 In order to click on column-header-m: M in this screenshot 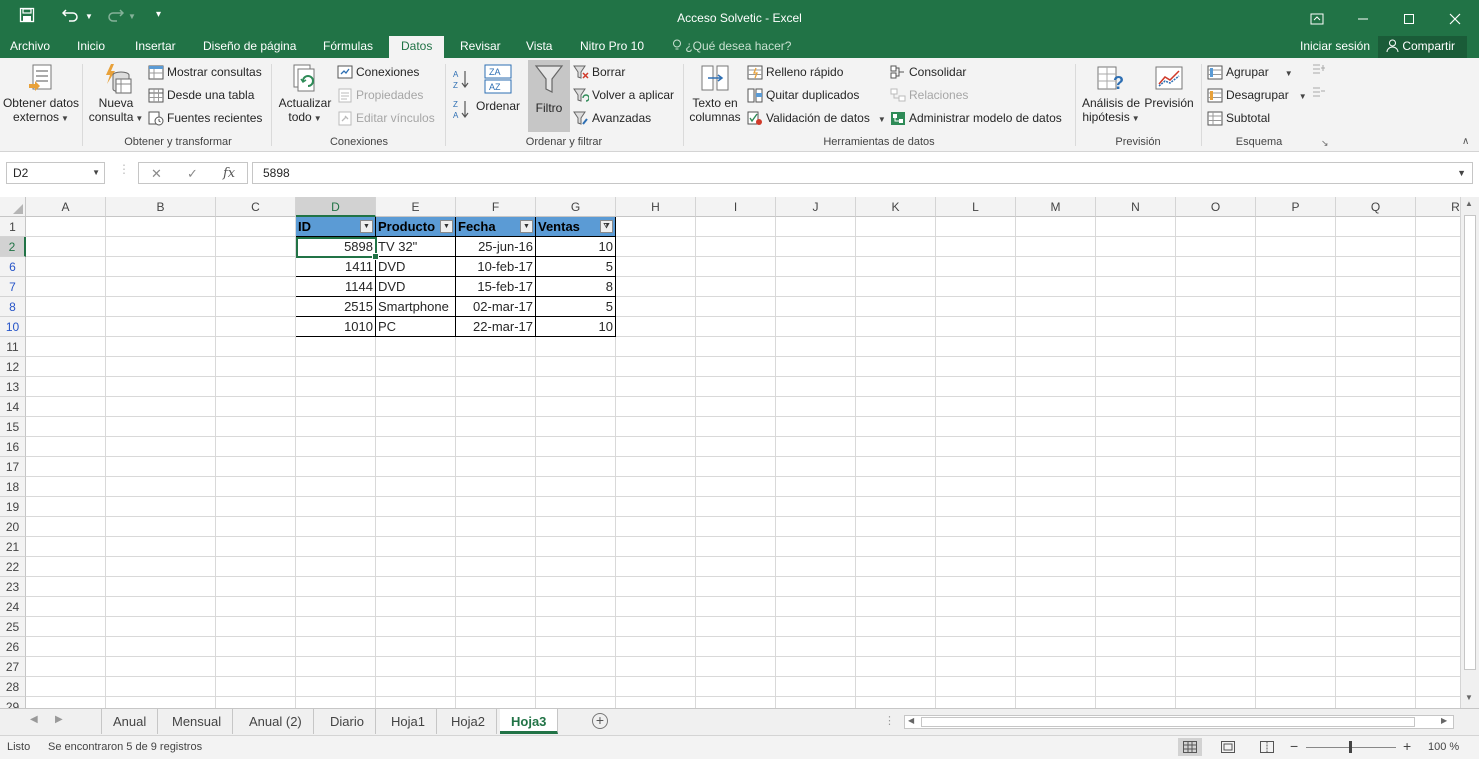, I will do `click(1056, 207)`.